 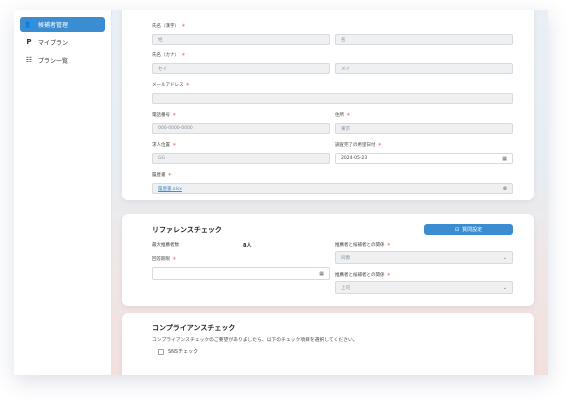 What do you see at coordinates (332, 98) in the screenshot?
I see `email-input` at bounding box center [332, 98].